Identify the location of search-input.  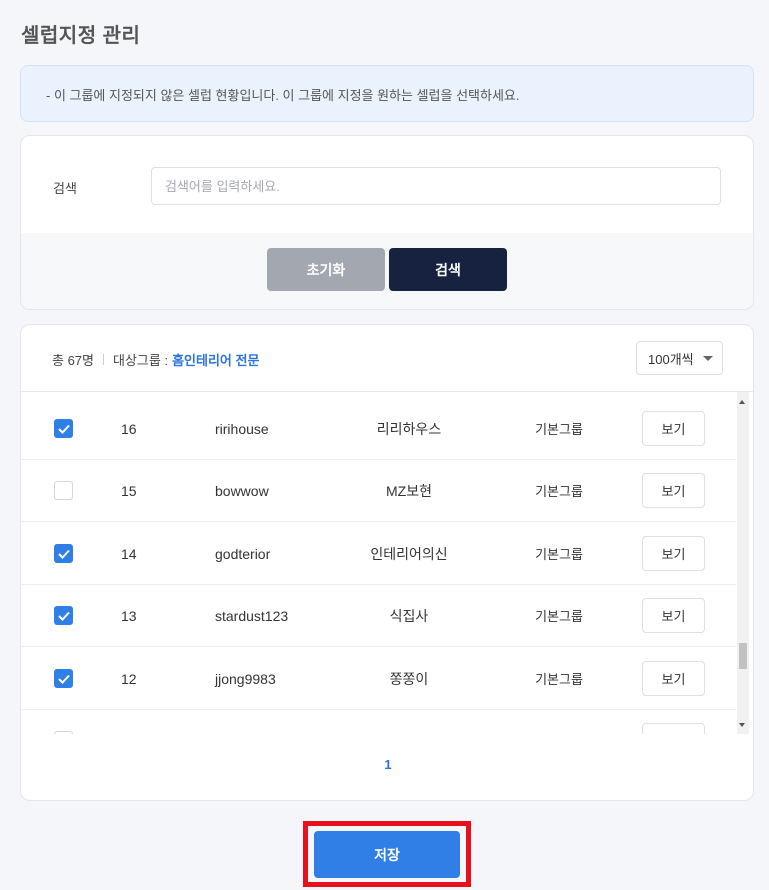
(436, 186).